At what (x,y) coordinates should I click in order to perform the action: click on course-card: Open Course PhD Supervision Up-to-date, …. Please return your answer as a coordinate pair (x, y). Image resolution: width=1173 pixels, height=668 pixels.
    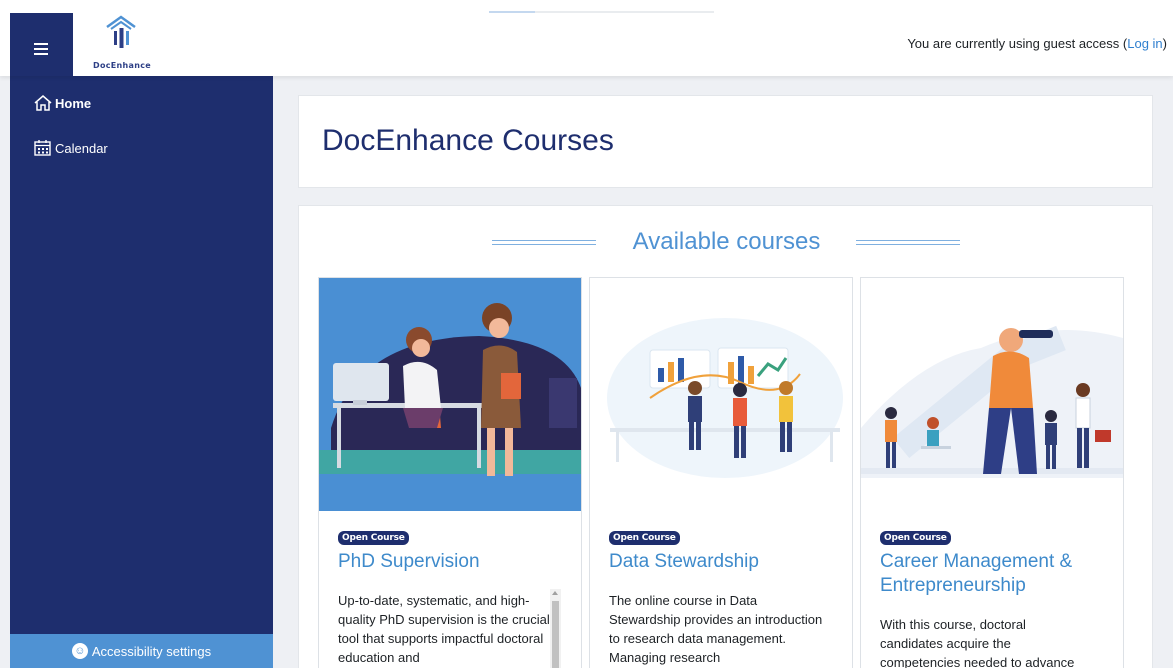
    Looking at the image, I should click on (450, 472).